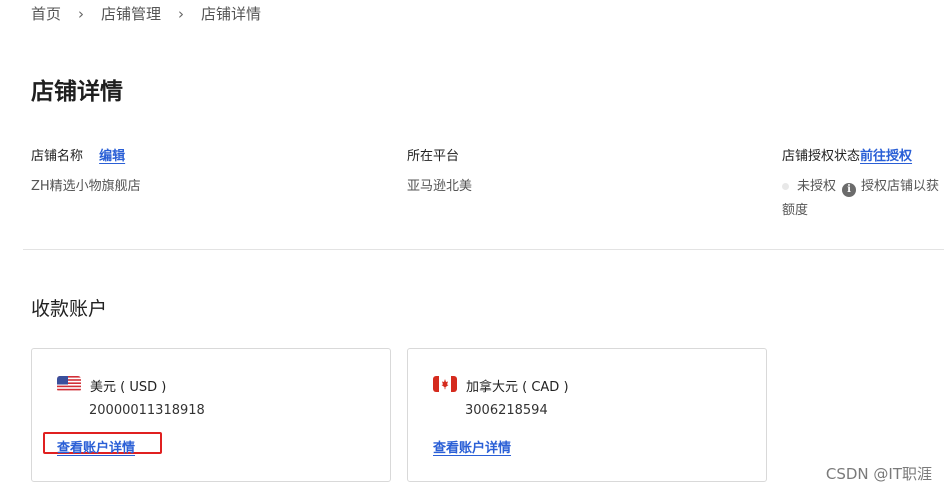 Image resolution: width=944 pixels, height=494 pixels. I want to click on store-name-field: 店铺名称 编辑, so click(78, 154).